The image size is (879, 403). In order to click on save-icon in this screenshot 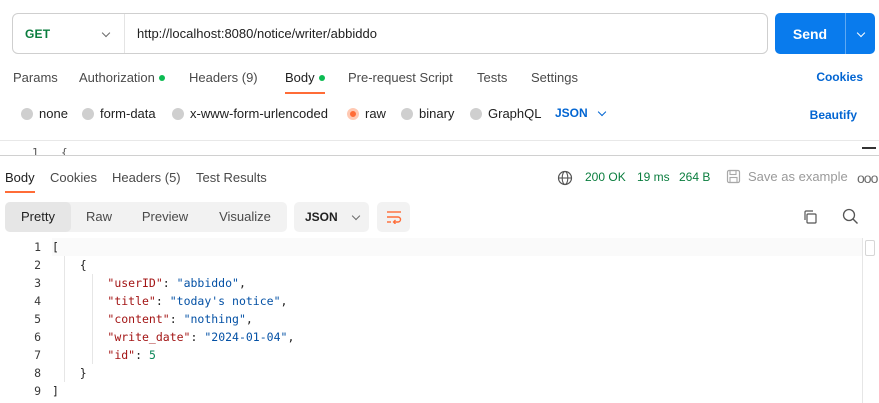, I will do `click(733, 176)`.